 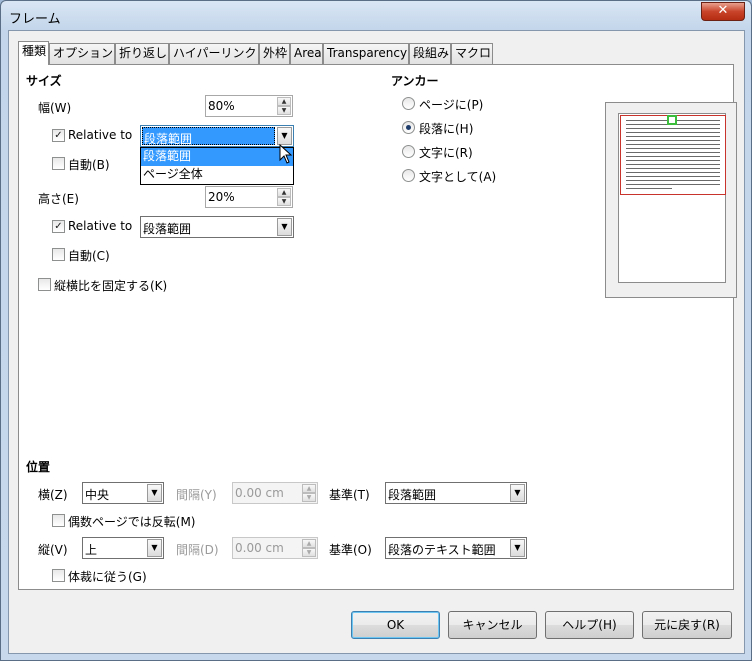 What do you see at coordinates (395, 625) in the screenshot?
I see `ok-button: OK` at bounding box center [395, 625].